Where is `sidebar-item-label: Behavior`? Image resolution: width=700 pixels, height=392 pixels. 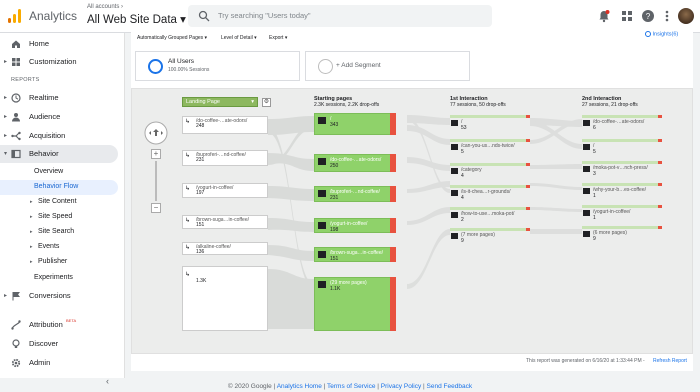
sidebar-item-label: Behavior is located at coordinates (44, 153).